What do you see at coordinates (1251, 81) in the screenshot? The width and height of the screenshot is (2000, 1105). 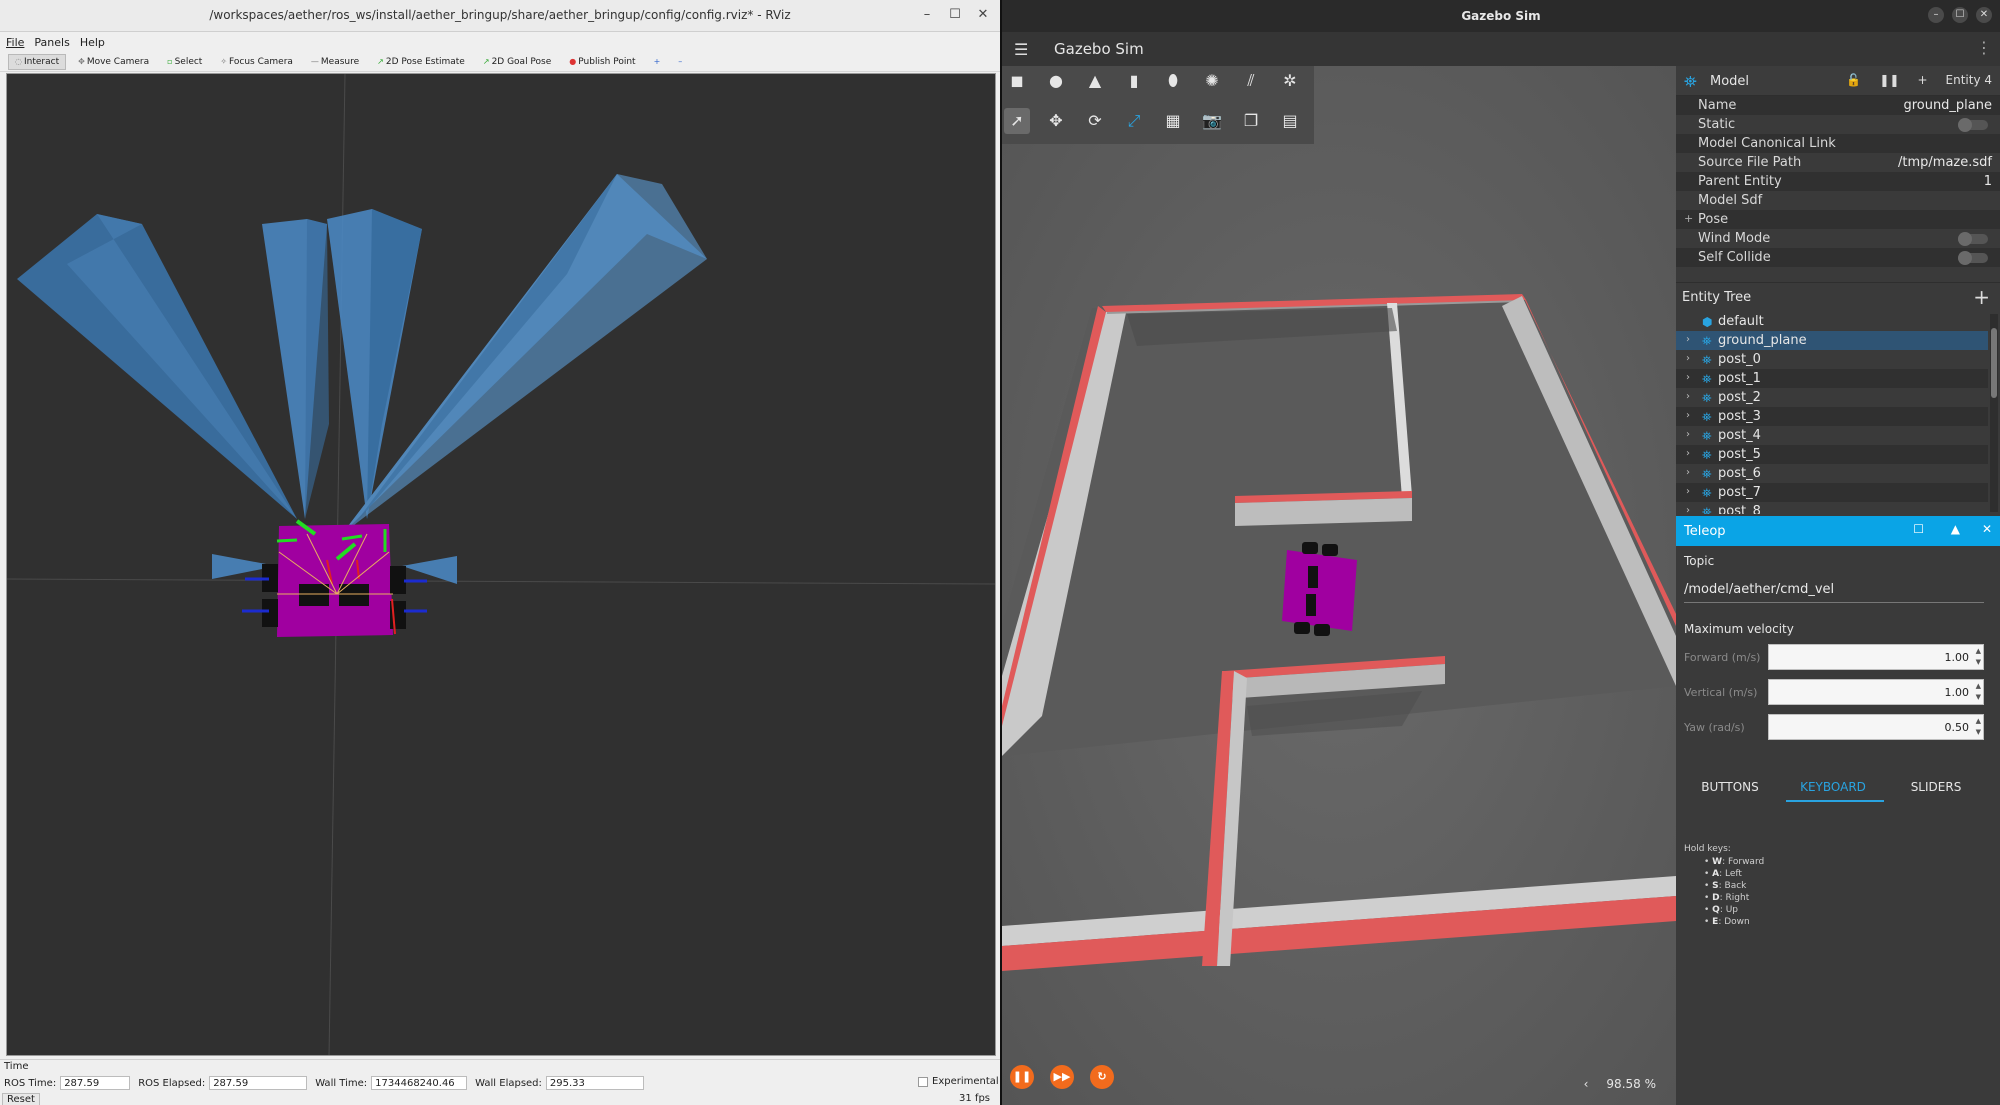 I see `directional-light-icon: ⫽` at bounding box center [1251, 81].